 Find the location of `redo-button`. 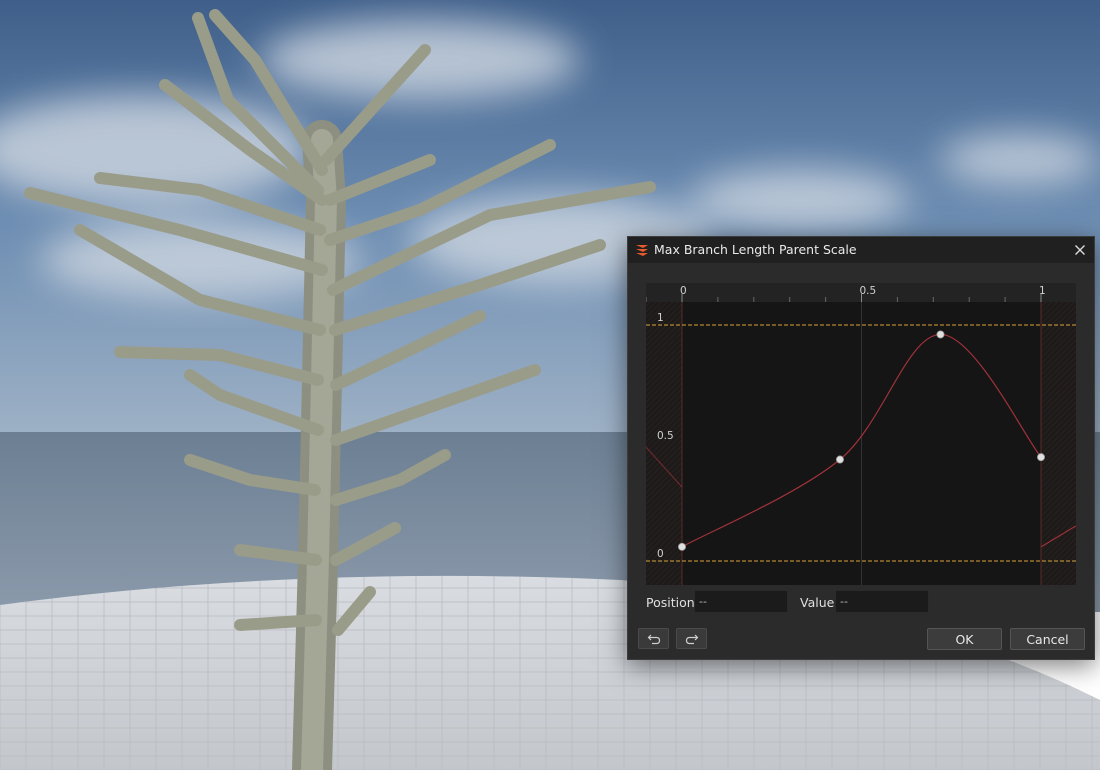

redo-button is located at coordinates (691, 638).